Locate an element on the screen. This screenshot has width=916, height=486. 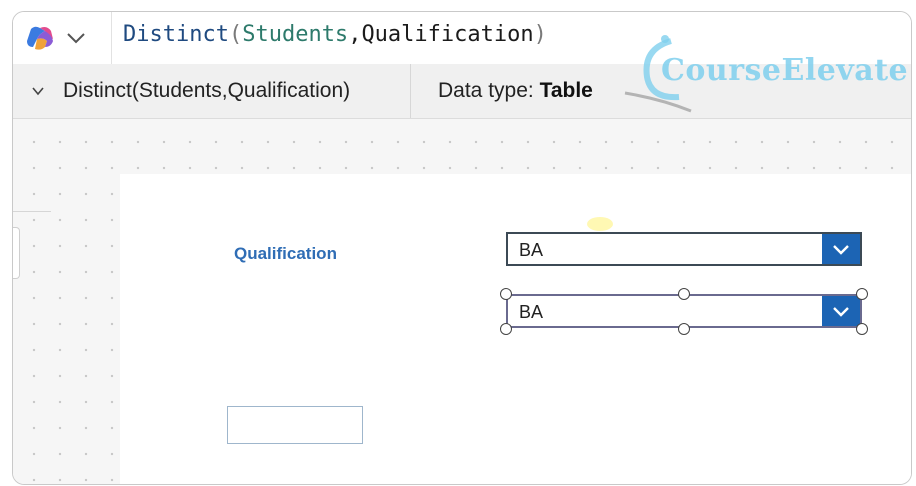
formula-token-func: Distinct is located at coordinates (176, 34).